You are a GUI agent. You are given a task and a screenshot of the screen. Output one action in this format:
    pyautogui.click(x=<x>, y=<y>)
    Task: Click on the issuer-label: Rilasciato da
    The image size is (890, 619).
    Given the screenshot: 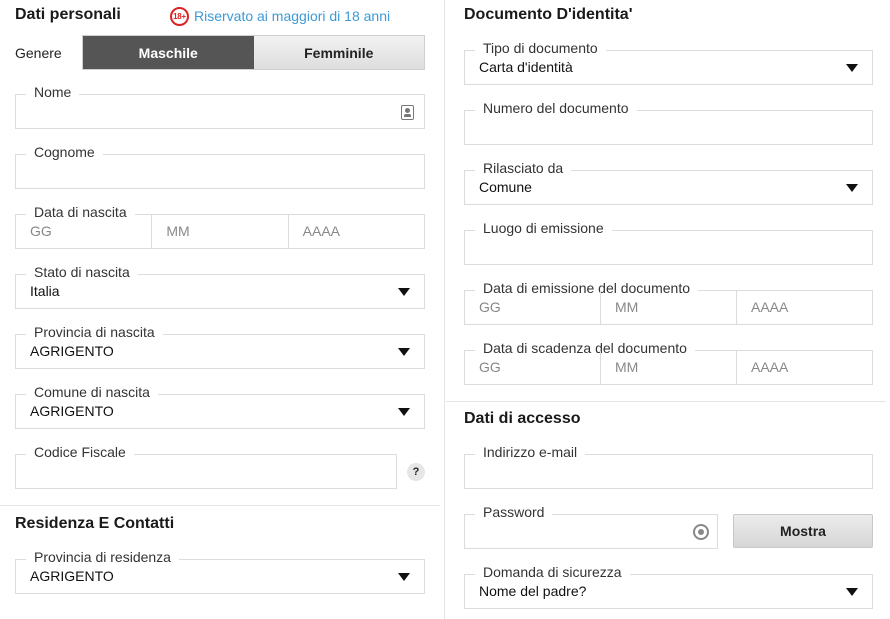 What is the action you would take?
    pyautogui.click(x=523, y=168)
    